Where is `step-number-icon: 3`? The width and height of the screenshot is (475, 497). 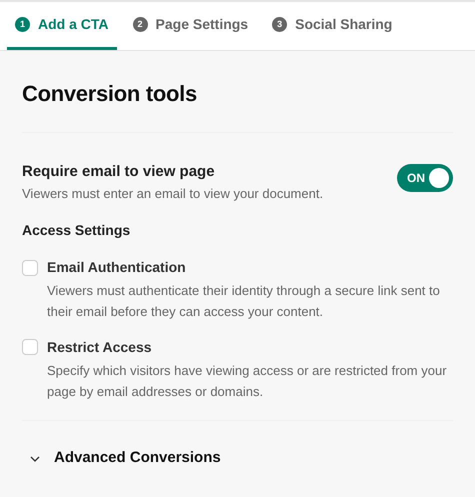
step-number-icon: 3 is located at coordinates (280, 24).